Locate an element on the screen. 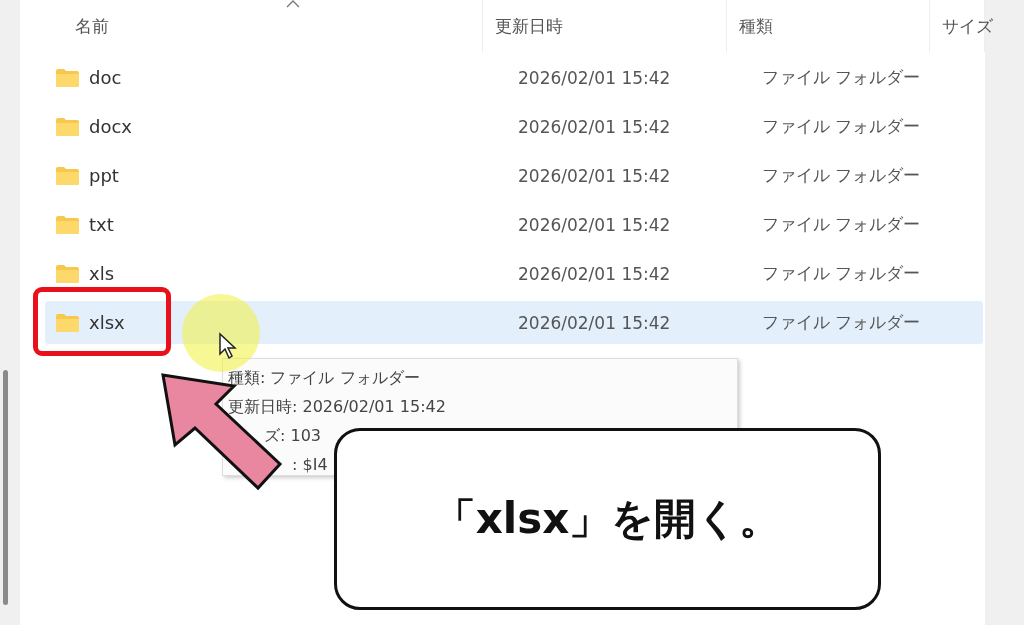 Image resolution: width=1024 pixels, height=625 pixels. column-header: 種類 is located at coordinates (756, 26).